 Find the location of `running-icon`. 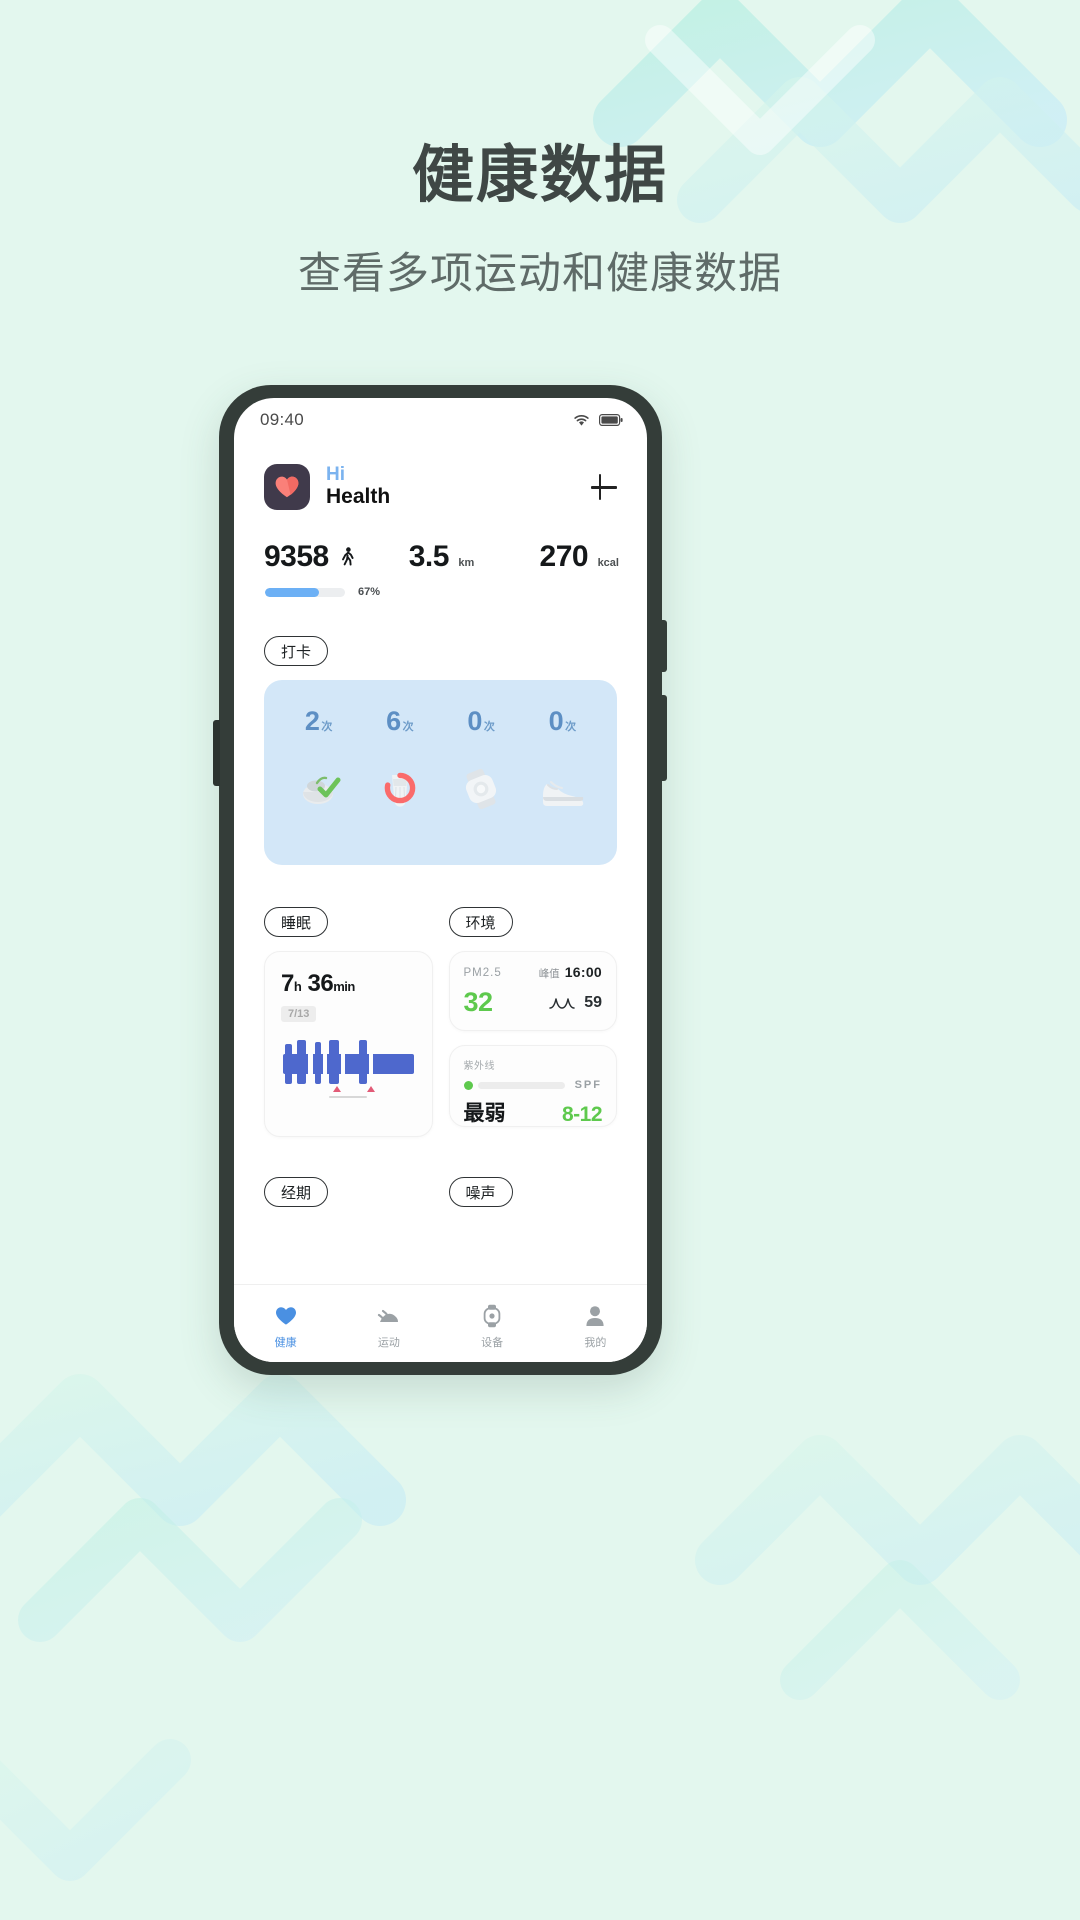

running-icon is located at coordinates (388, 1316).